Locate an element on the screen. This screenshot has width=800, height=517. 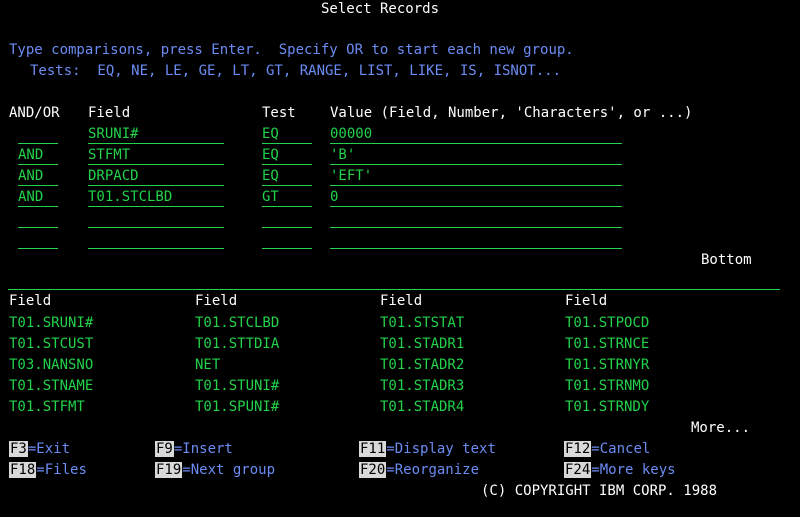
andor-input-2: AND is located at coordinates (38, 155).